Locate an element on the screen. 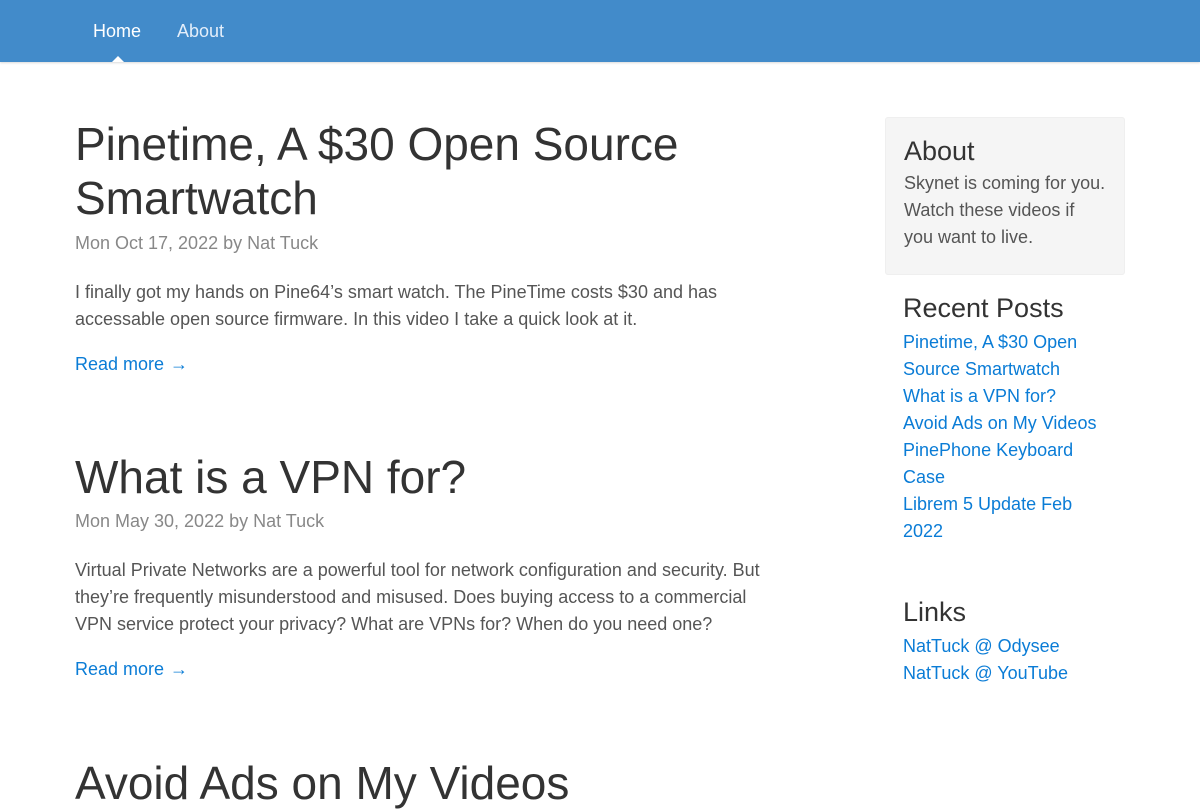 The height and width of the screenshot is (810, 1200). list-item: Pinetime, A $30 Open Source Smartwatch is located at coordinates (1005, 356).